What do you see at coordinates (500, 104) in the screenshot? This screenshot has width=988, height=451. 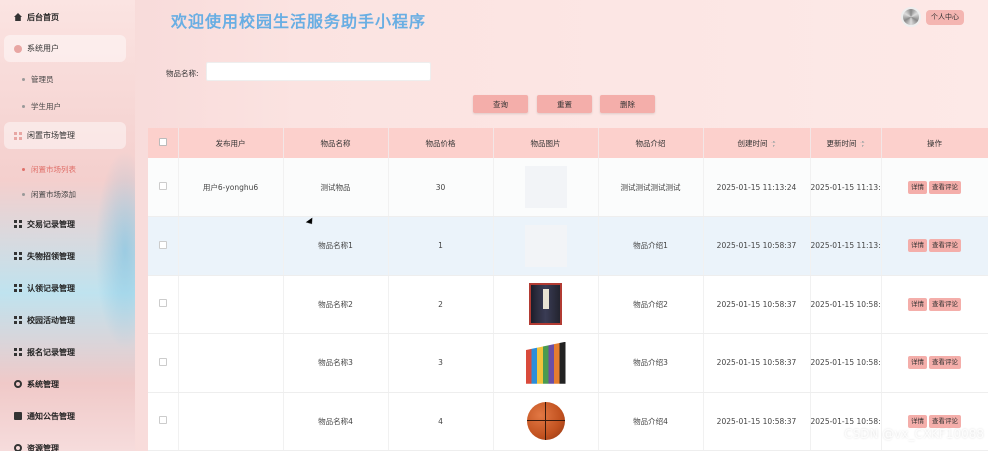 I see `query-button: 查询` at bounding box center [500, 104].